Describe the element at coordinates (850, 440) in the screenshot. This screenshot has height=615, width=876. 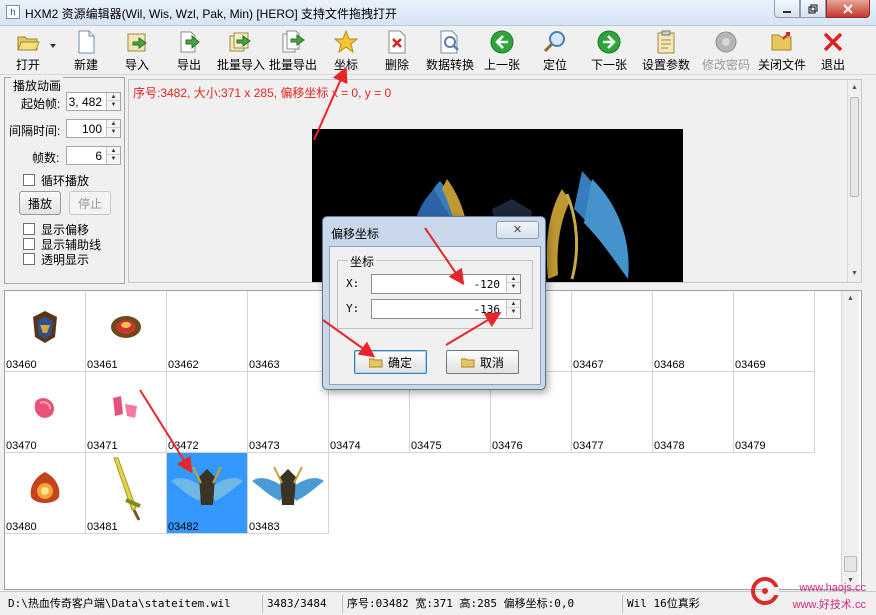
I see `grid-vertical-scrollbar: ▲ ▼` at that location.